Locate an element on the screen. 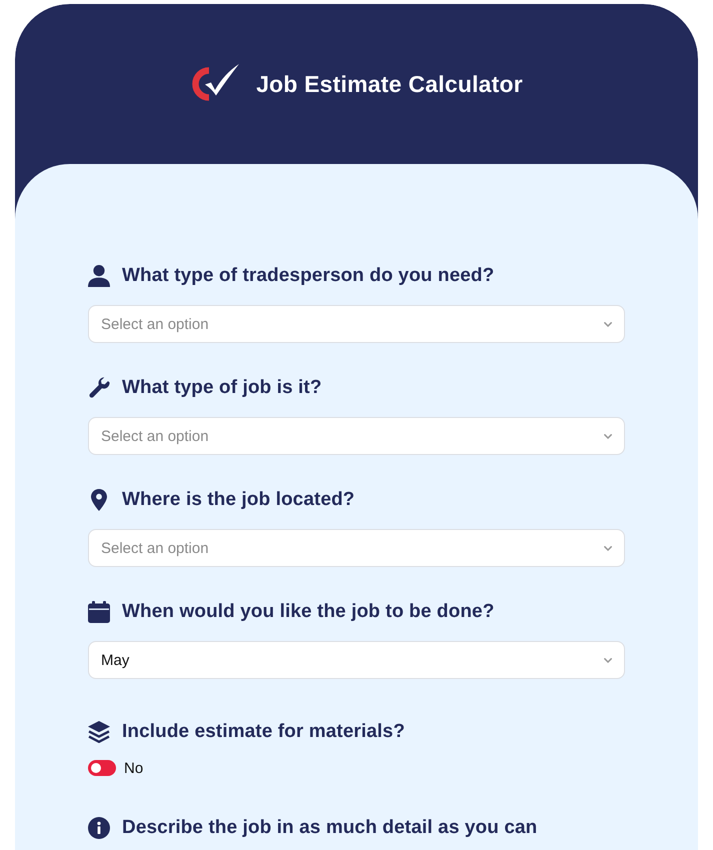  question-label: Describe the job in as much detail as you can is located at coordinates (330, 828).